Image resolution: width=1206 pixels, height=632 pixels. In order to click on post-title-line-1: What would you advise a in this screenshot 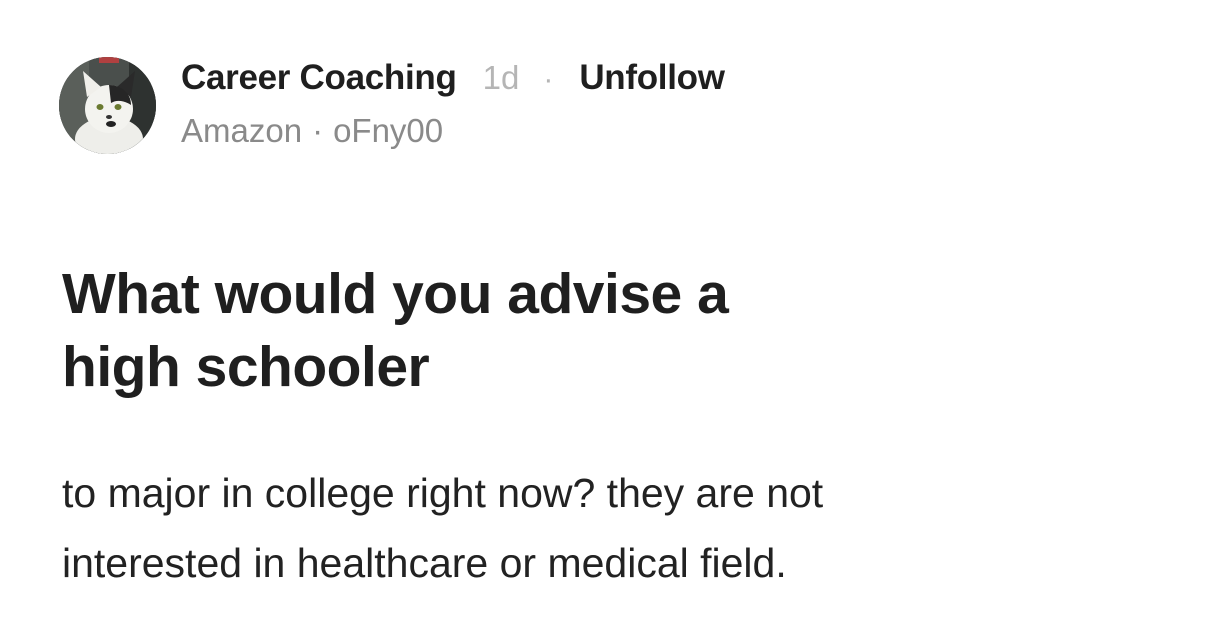, I will do `click(395, 294)`.